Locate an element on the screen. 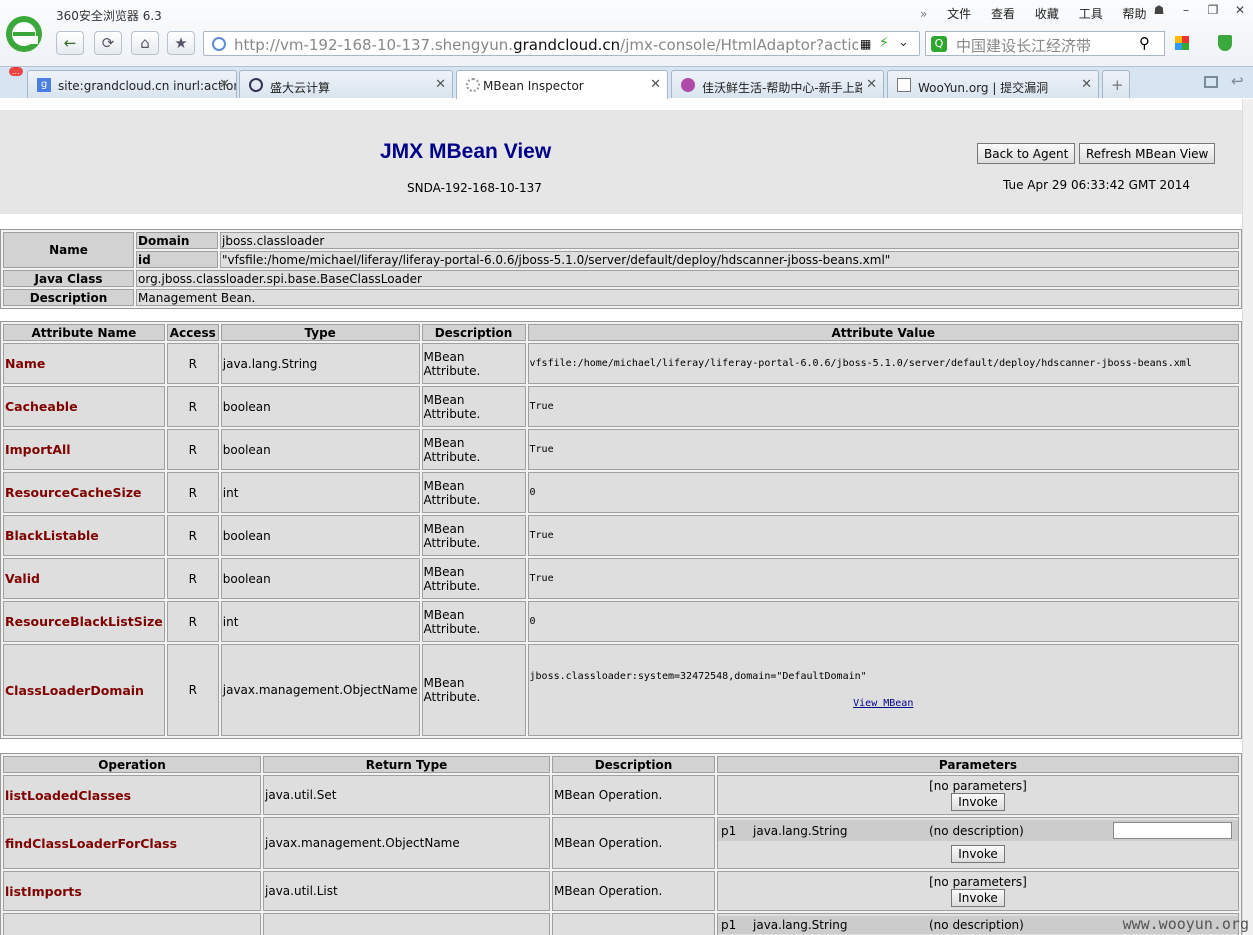 This screenshot has width=1253, height=935. menu-help: 帮助 is located at coordinates (1135, 14).